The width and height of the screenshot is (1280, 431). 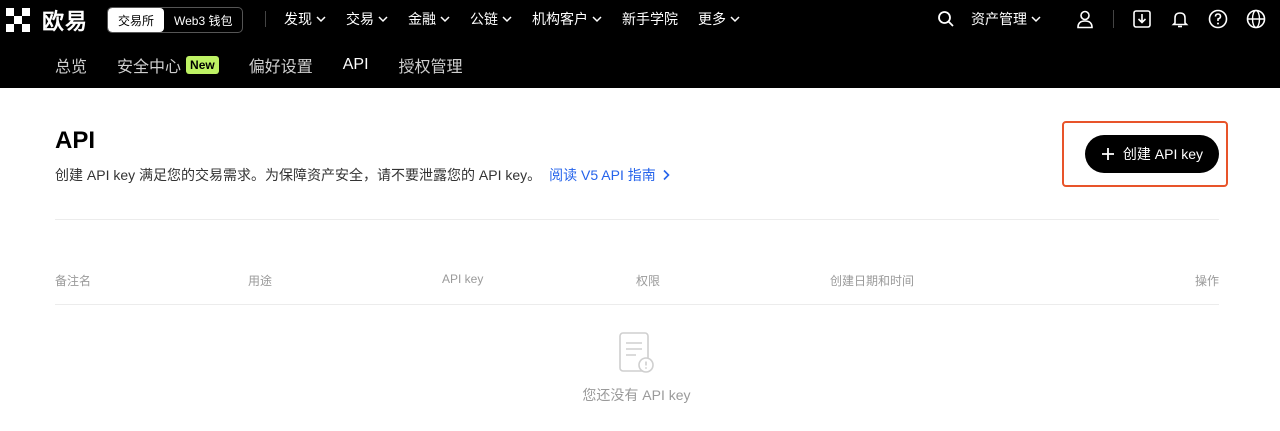 I want to click on section-divider, so click(x=637, y=219).